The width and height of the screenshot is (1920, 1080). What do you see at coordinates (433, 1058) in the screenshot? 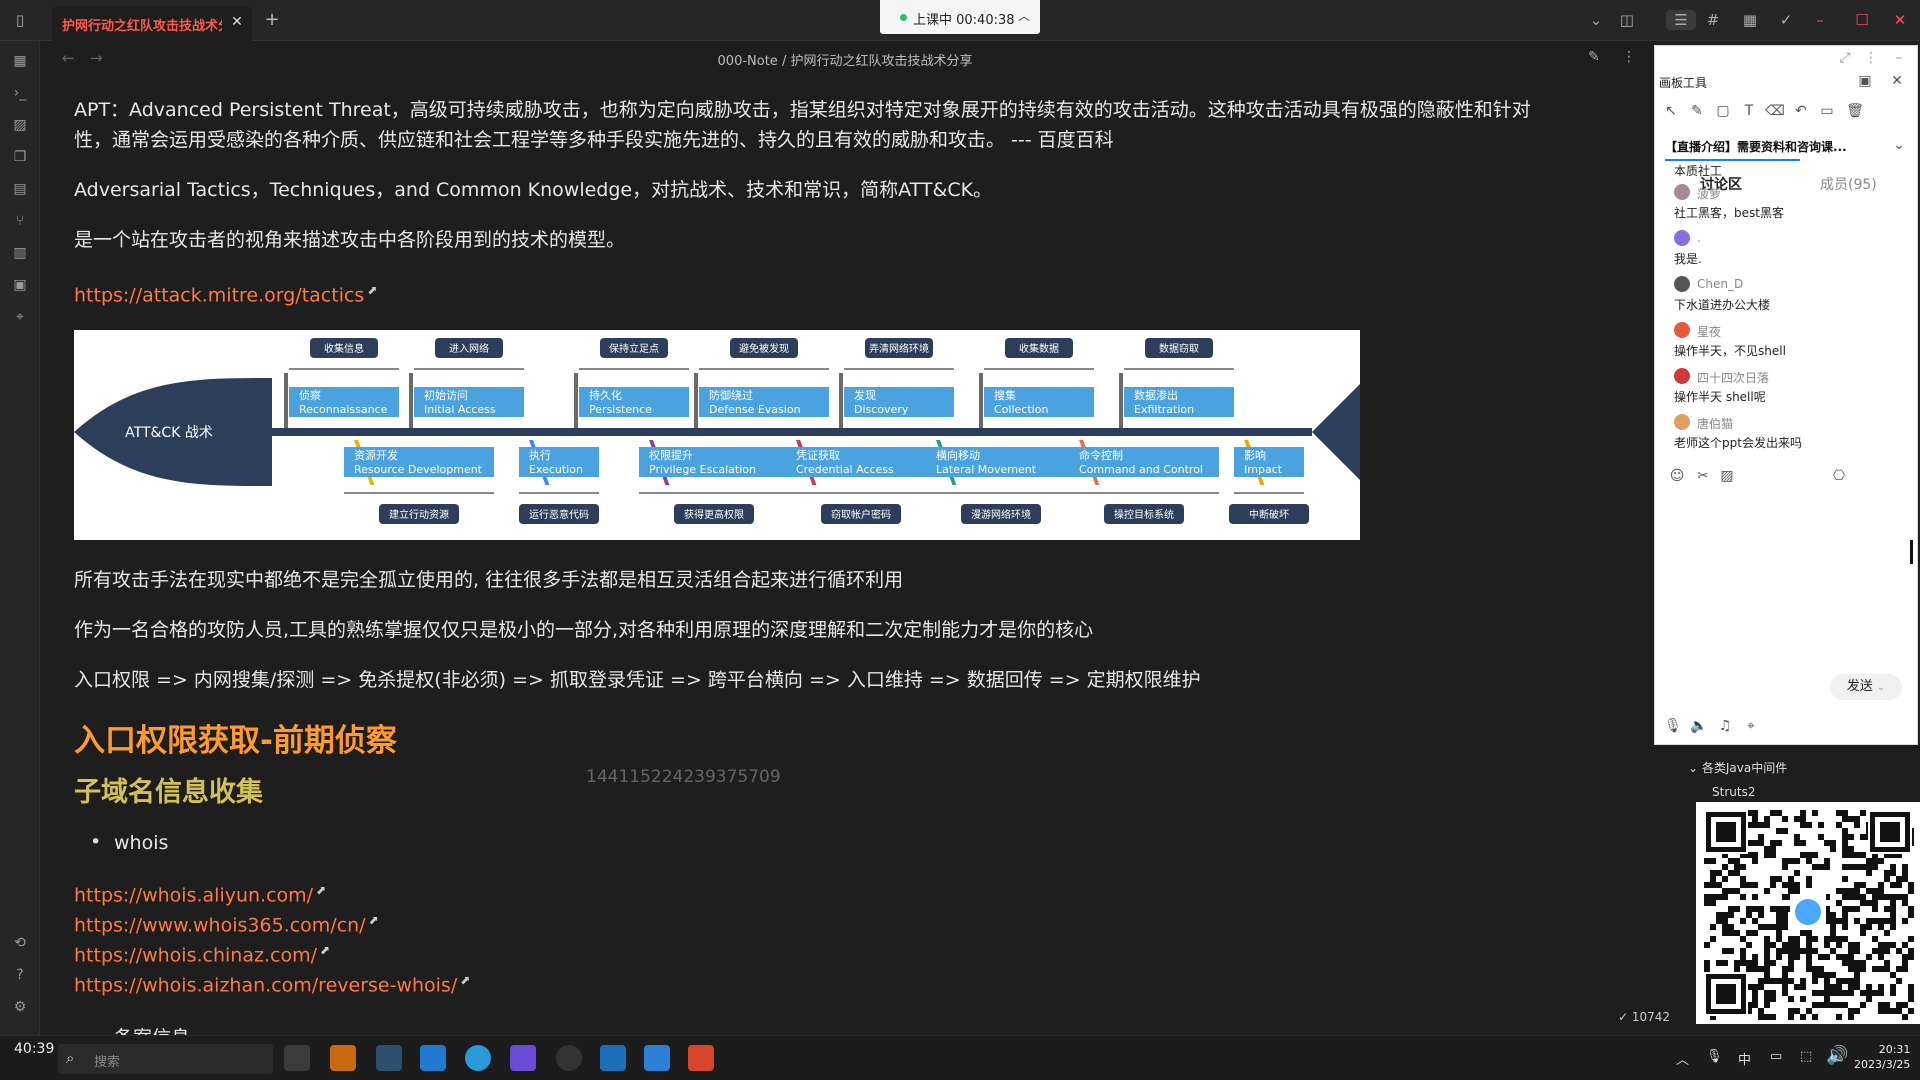
I see `vscode-icon` at bounding box center [433, 1058].